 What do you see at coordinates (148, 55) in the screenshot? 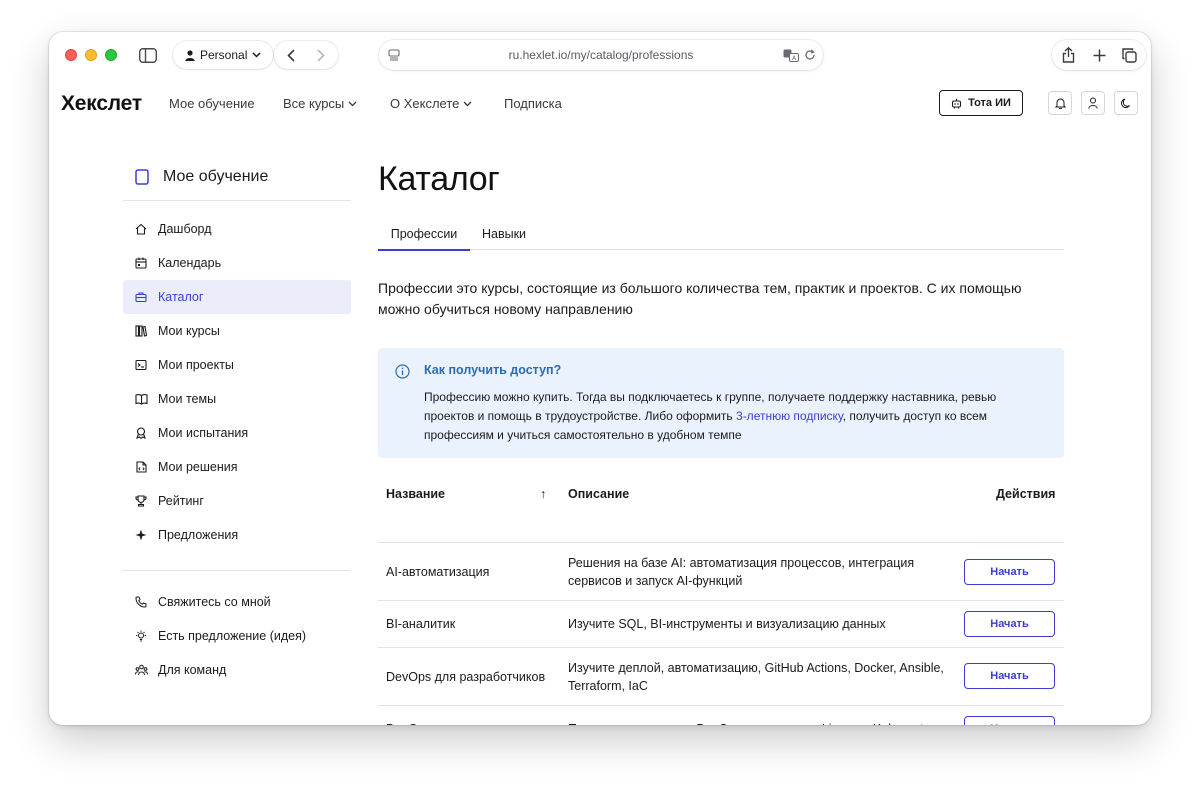
I see `sidebar-toggle-icon` at bounding box center [148, 55].